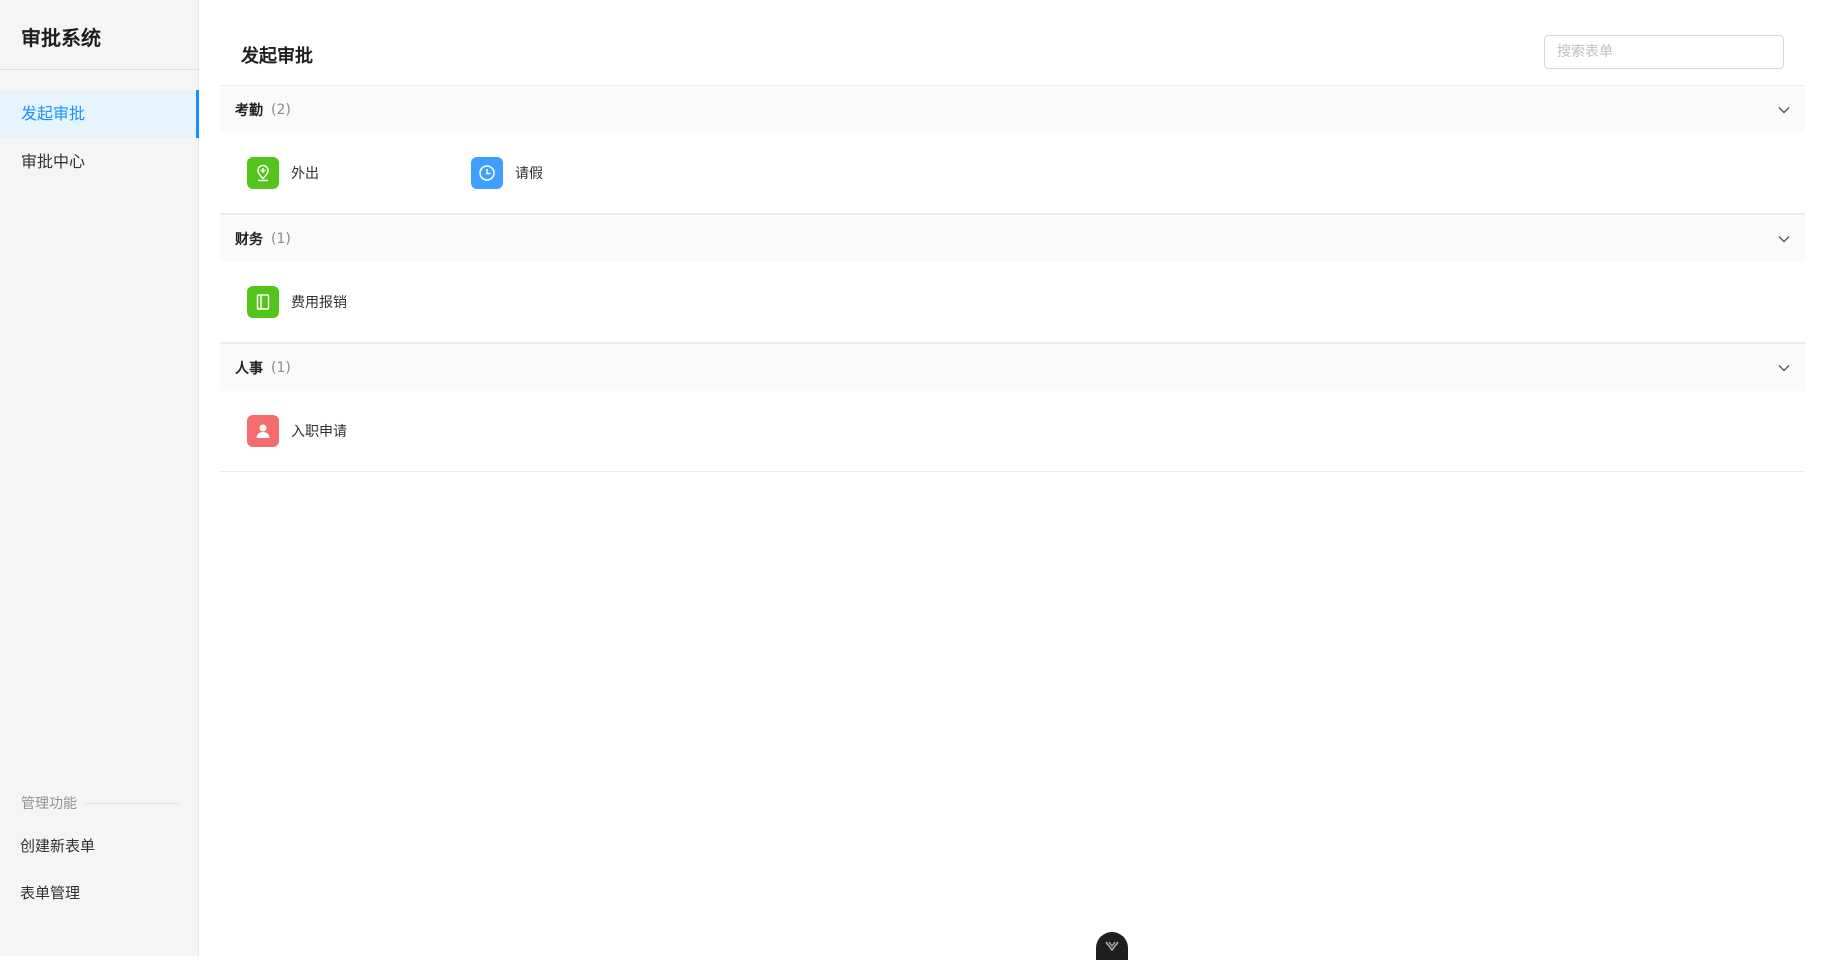 This screenshot has width=1825, height=960. Describe the element at coordinates (277, 56) in the screenshot. I see `page-title: 发起审批` at that location.